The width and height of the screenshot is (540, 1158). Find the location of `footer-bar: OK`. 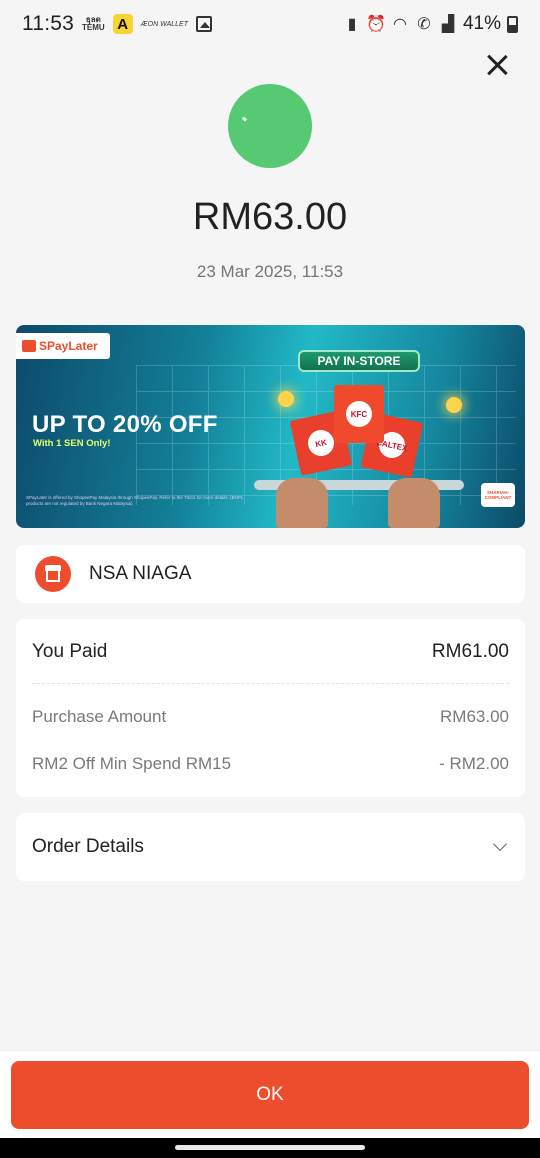

footer-bar: OK is located at coordinates (270, 1094).